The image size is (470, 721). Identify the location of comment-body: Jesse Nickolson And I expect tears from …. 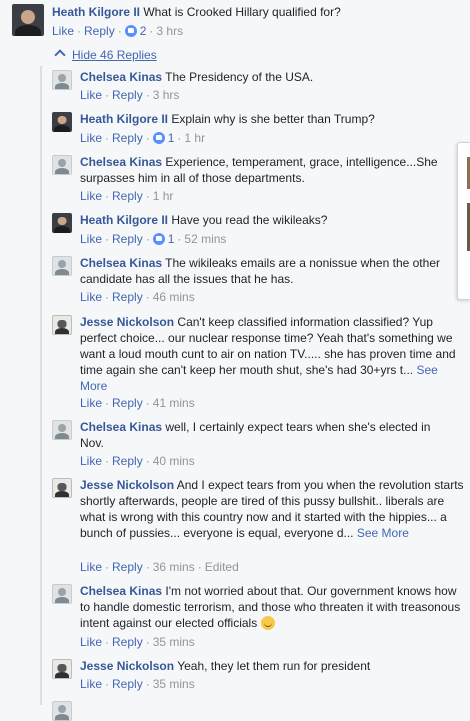
(272, 509).